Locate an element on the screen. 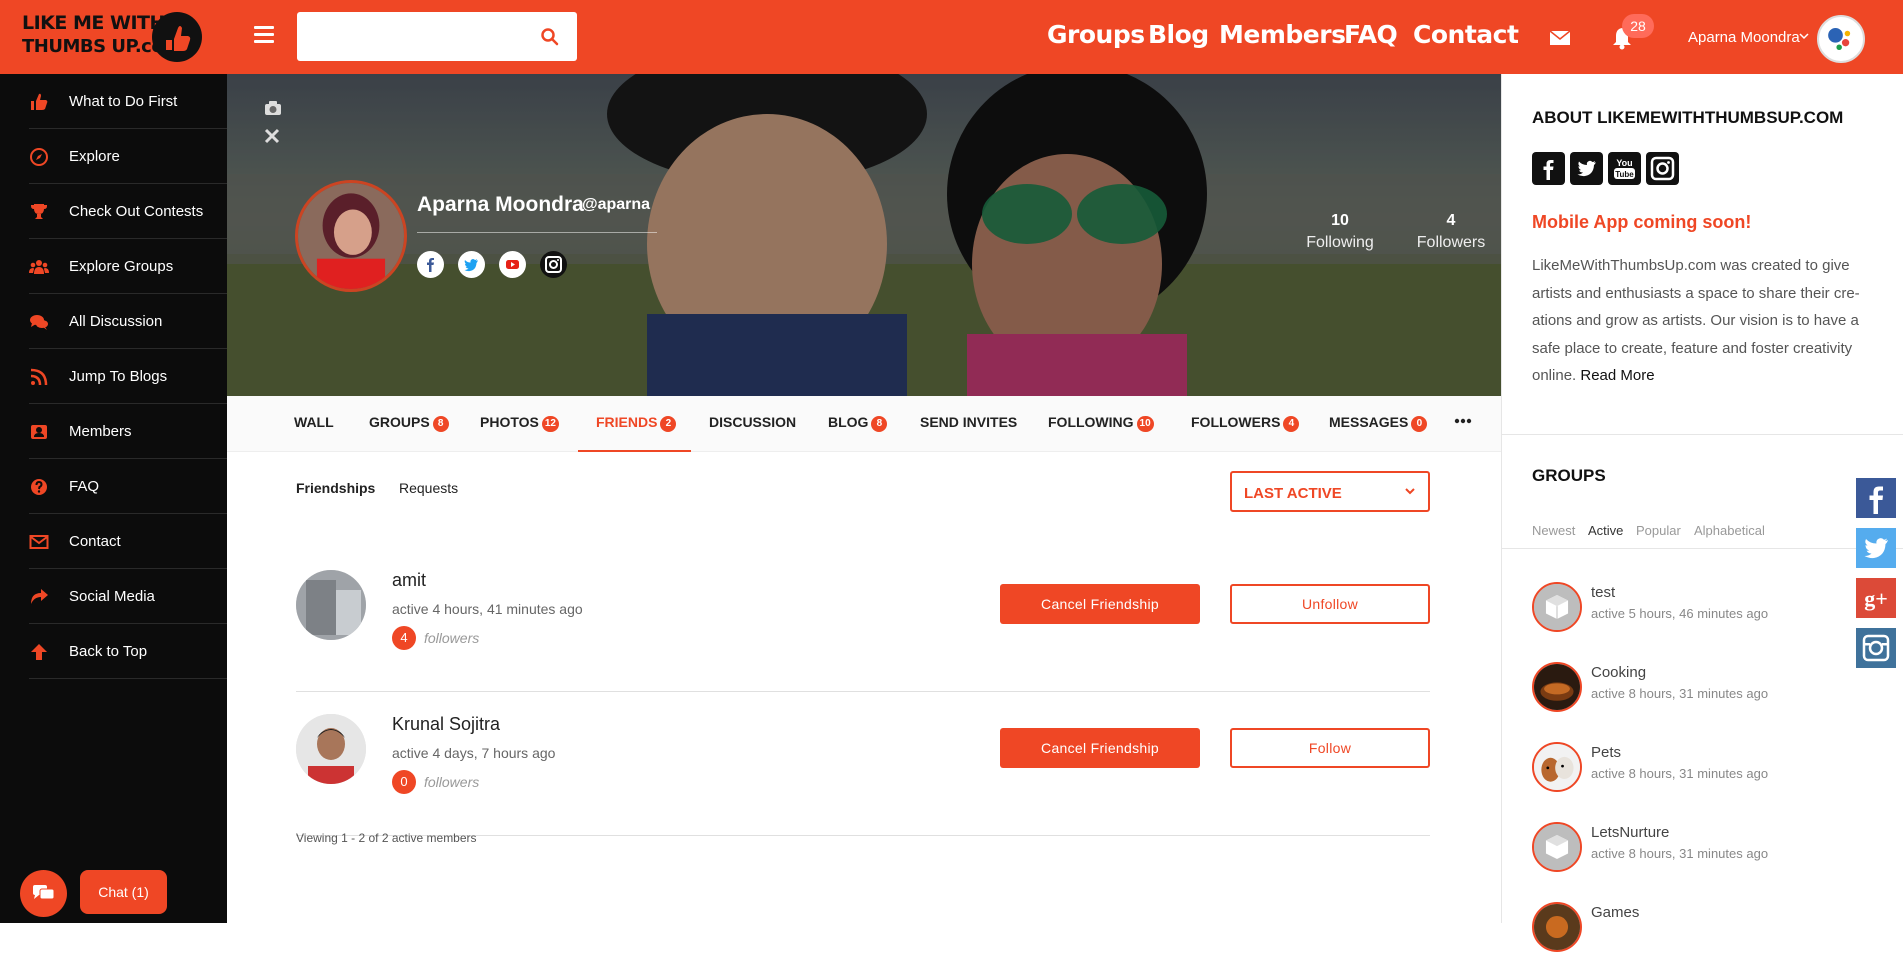 This screenshot has height=972, width=1903. search-icon is located at coordinates (550, 37).